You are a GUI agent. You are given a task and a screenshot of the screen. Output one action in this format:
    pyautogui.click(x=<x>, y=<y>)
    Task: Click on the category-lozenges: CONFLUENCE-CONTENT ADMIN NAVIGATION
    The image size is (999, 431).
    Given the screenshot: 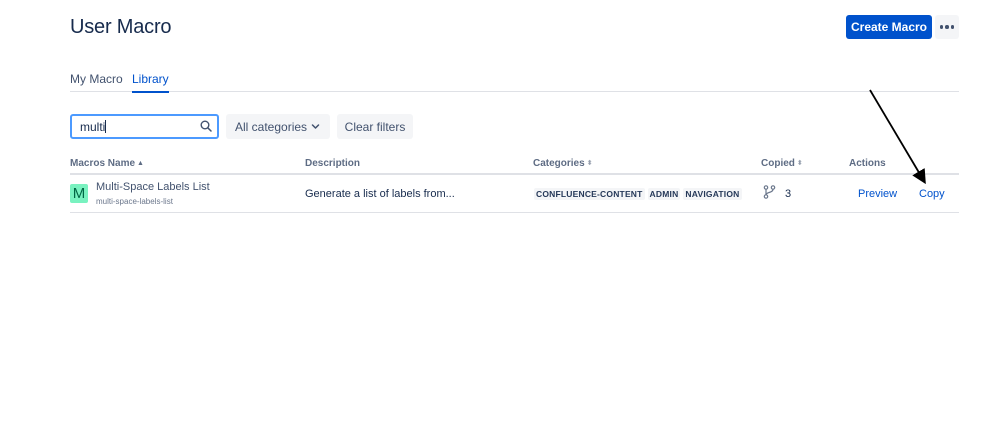 What is the action you would take?
    pyautogui.click(x=638, y=194)
    